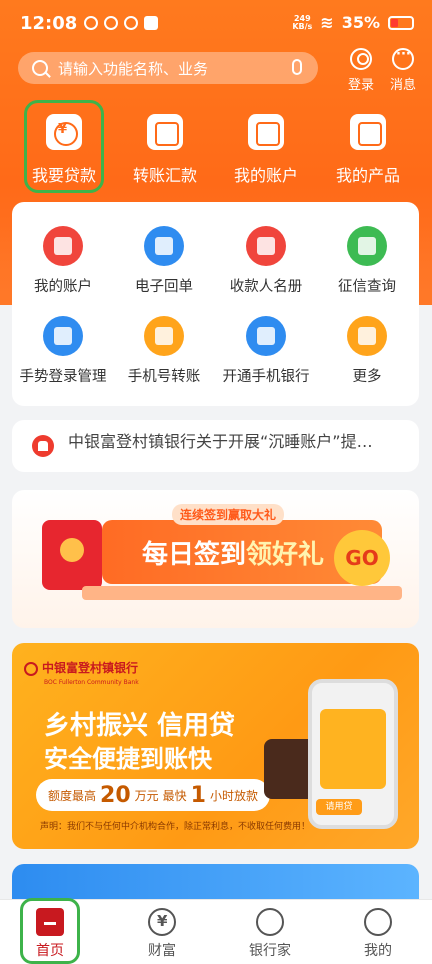 This screenshot has width=432, height=964. What do you see at coordinates (131, 23) in the screenshot?
I see `app-icon` at bounding box center [131, 23].